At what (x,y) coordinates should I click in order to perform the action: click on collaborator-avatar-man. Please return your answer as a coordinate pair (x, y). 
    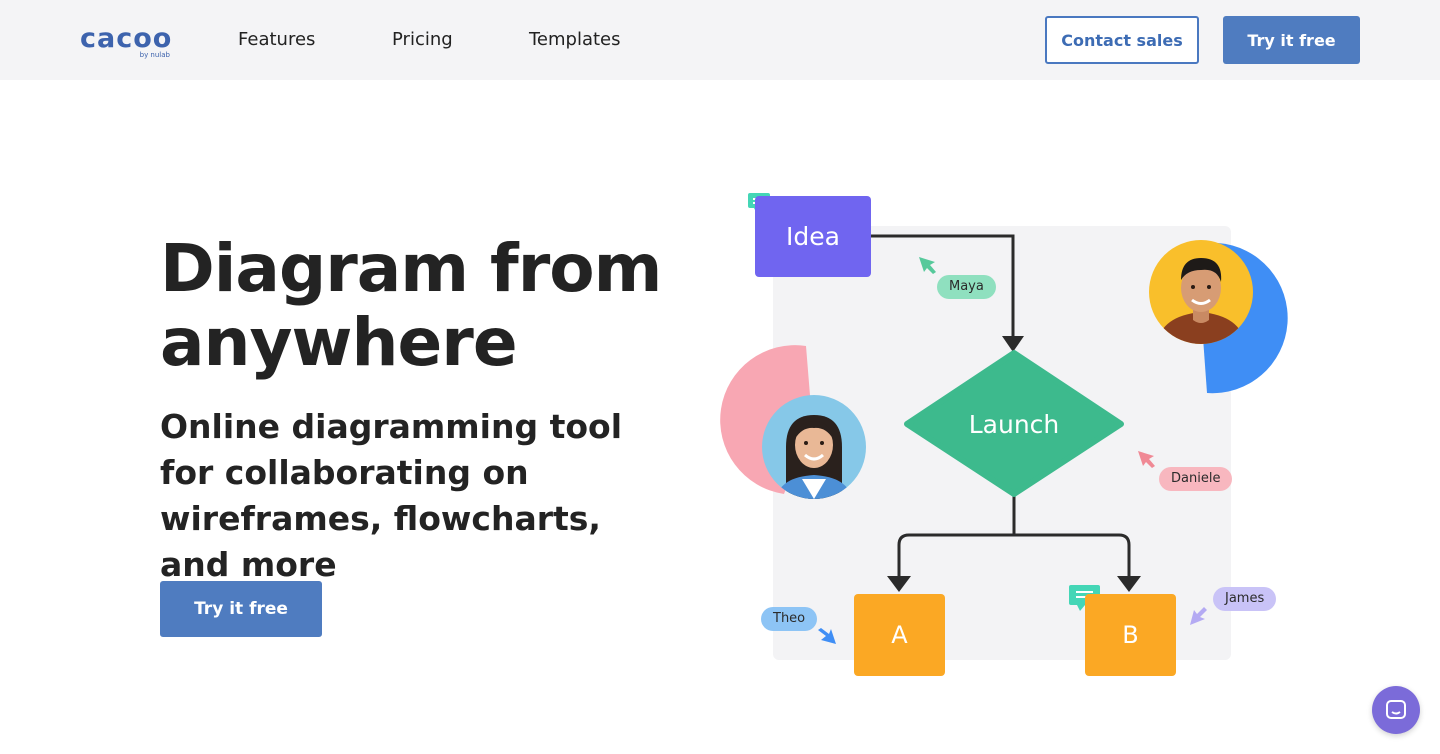
    Looking at the image, I should click on (1201, 292).